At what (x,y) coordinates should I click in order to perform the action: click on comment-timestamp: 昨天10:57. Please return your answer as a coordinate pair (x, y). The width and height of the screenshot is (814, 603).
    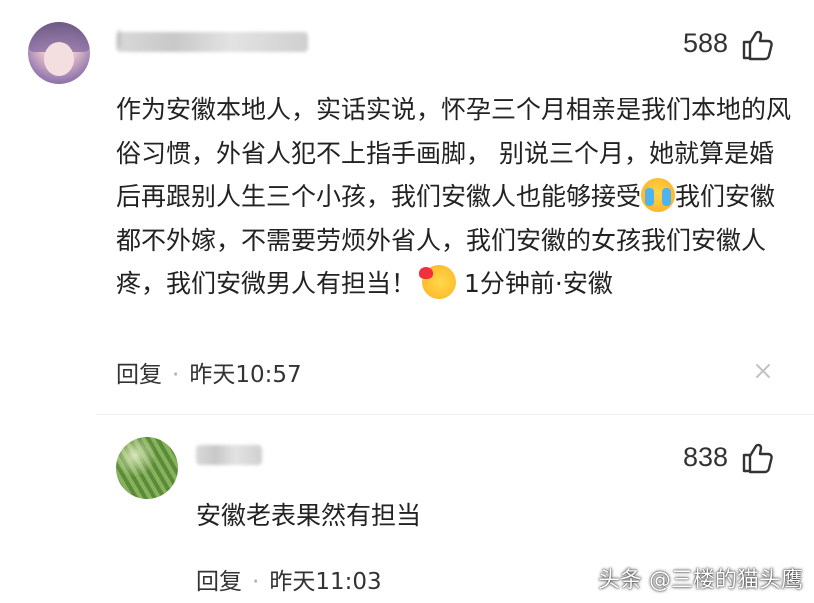
    Looking at the image, I should click on (245, 375).